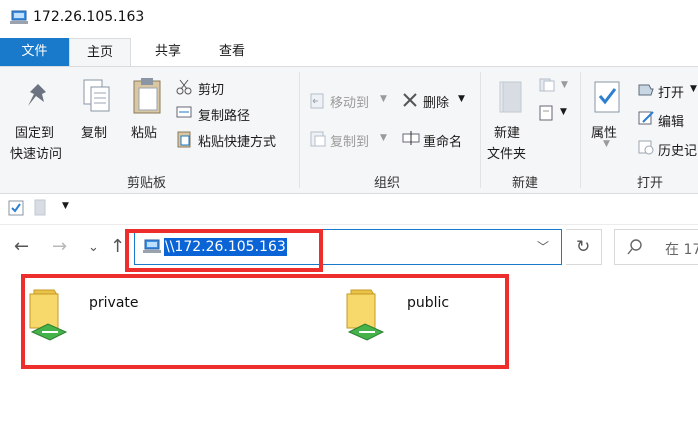 This screenshot has width=698, height=439. Describe the element at coordinates (646, 118) in the screenshot. I see `edit-icon` at that location.